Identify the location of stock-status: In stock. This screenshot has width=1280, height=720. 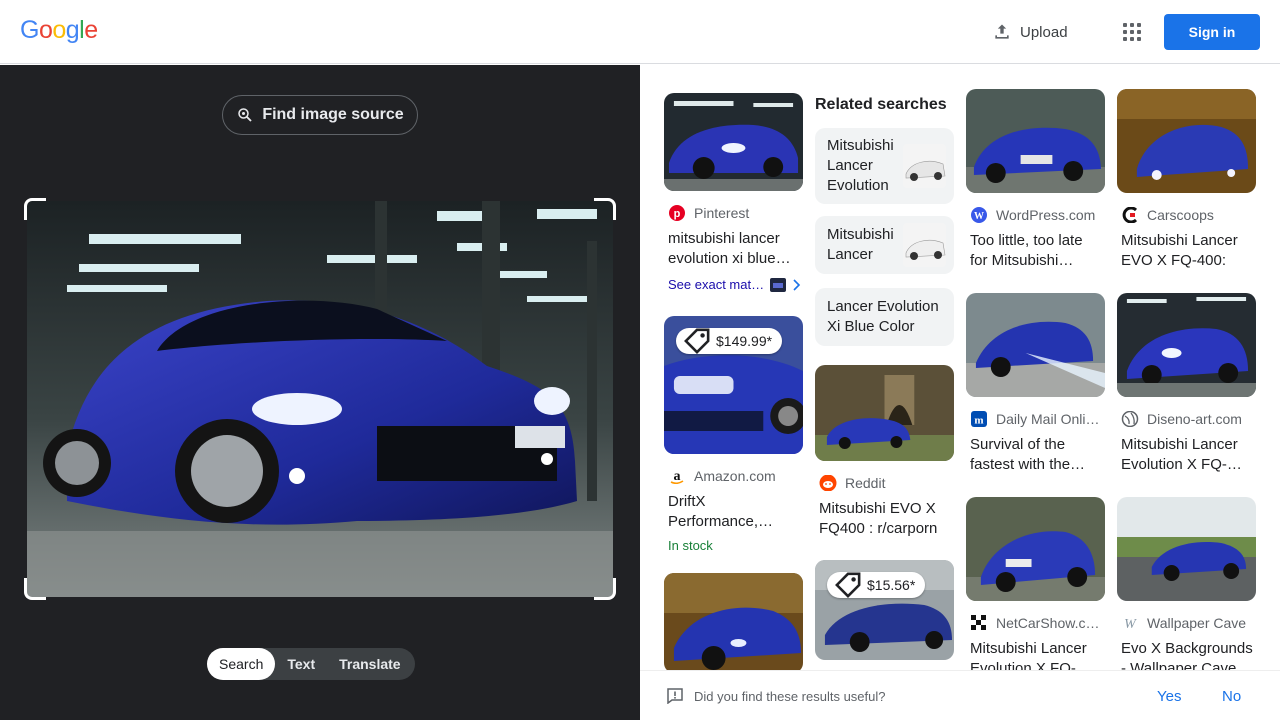
(690, 545).